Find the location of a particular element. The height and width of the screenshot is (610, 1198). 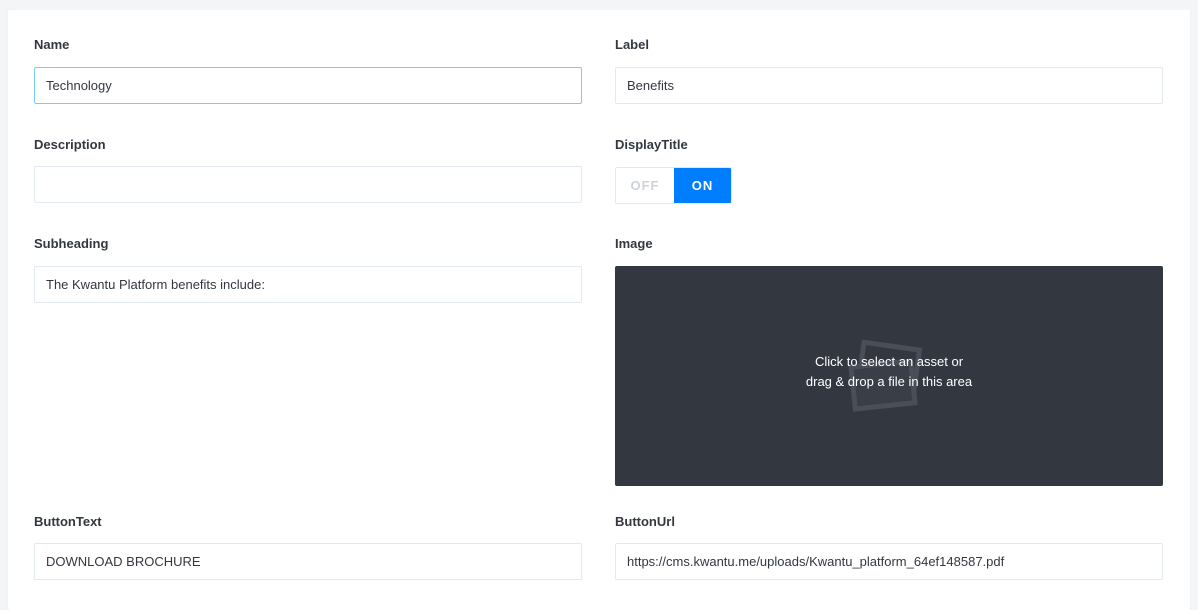

display-title-toggle: OFF ON is located at coordinates (673, 185).